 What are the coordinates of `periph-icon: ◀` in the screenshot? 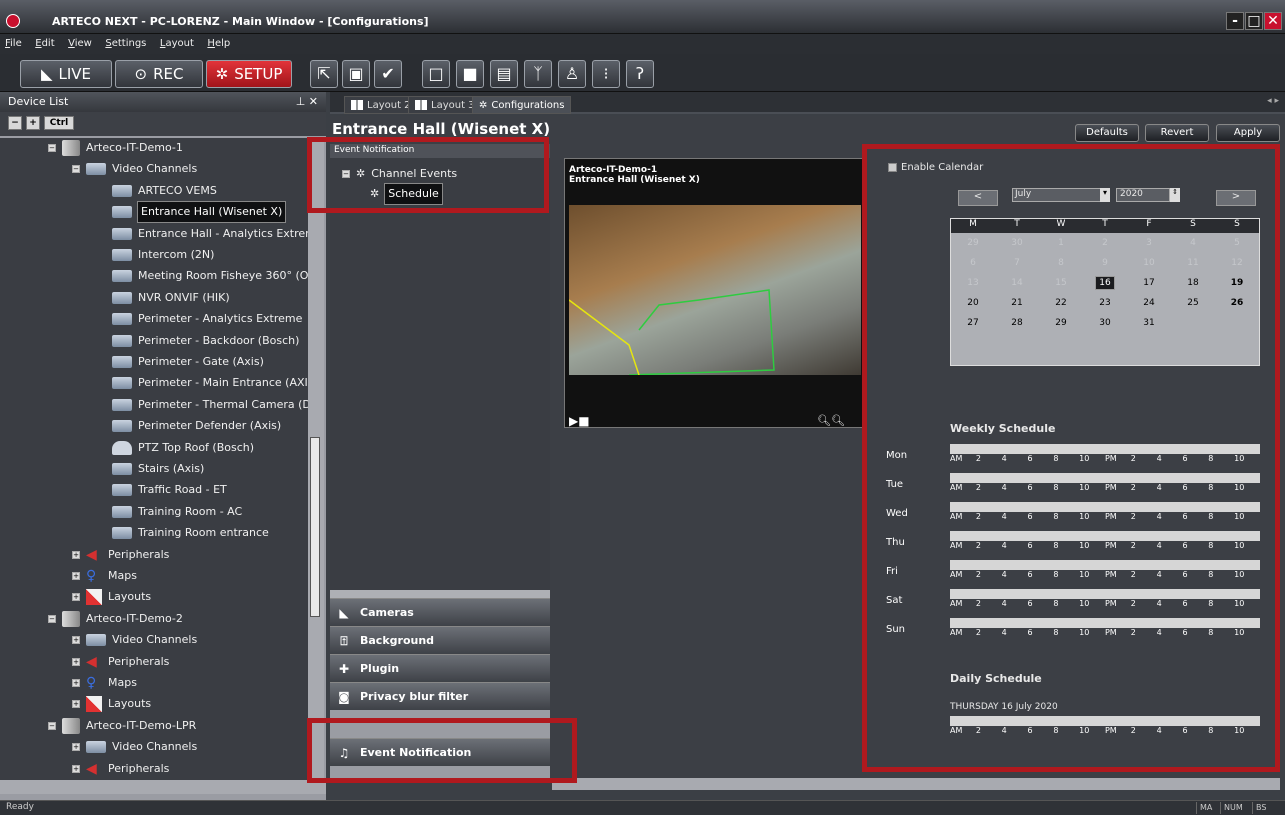 It's located at (91, 554).